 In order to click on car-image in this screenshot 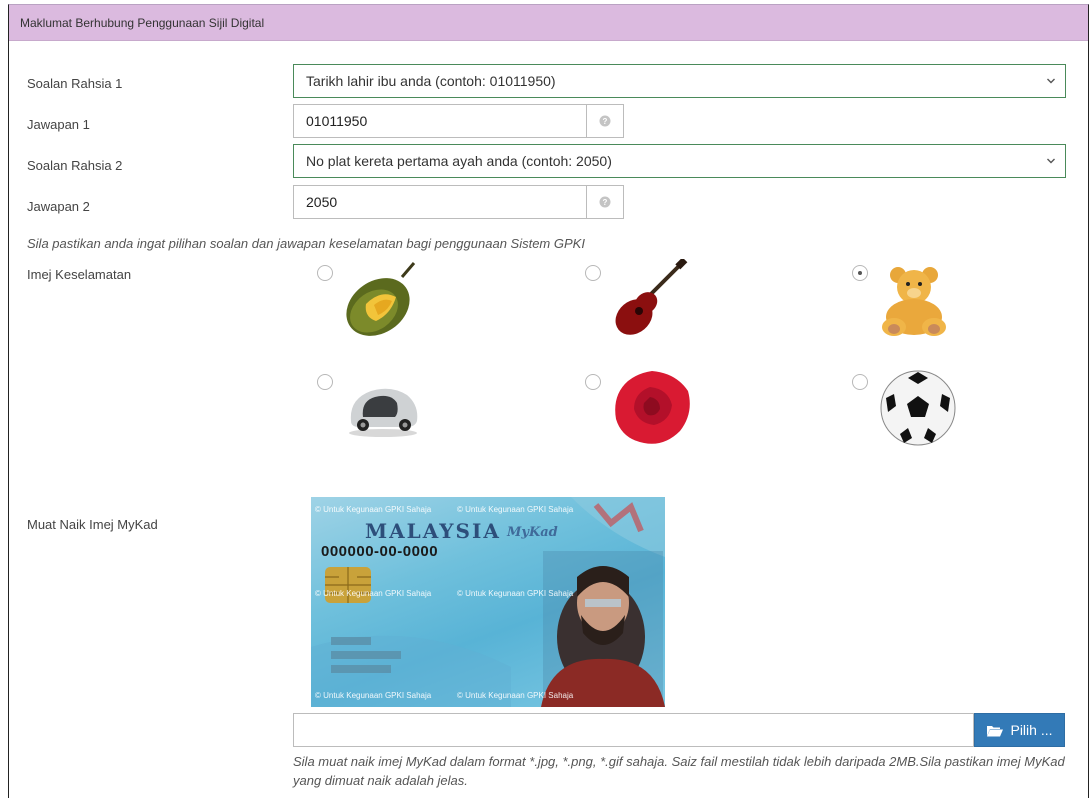, I will do `click(383, 410)`.